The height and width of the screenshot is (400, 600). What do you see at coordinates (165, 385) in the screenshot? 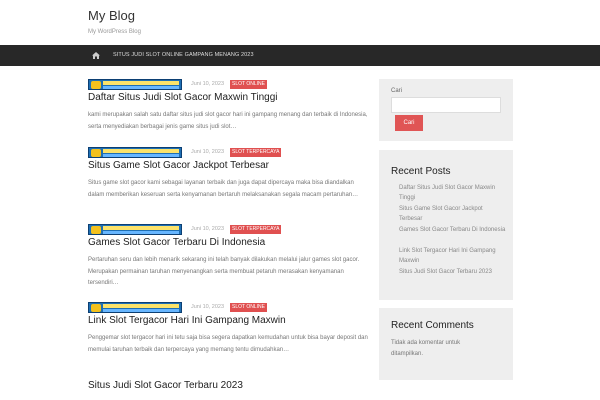
I see `post-title: Situs Judi Slot Gacor Terbaru 2023` at bounding box center [165, 385].